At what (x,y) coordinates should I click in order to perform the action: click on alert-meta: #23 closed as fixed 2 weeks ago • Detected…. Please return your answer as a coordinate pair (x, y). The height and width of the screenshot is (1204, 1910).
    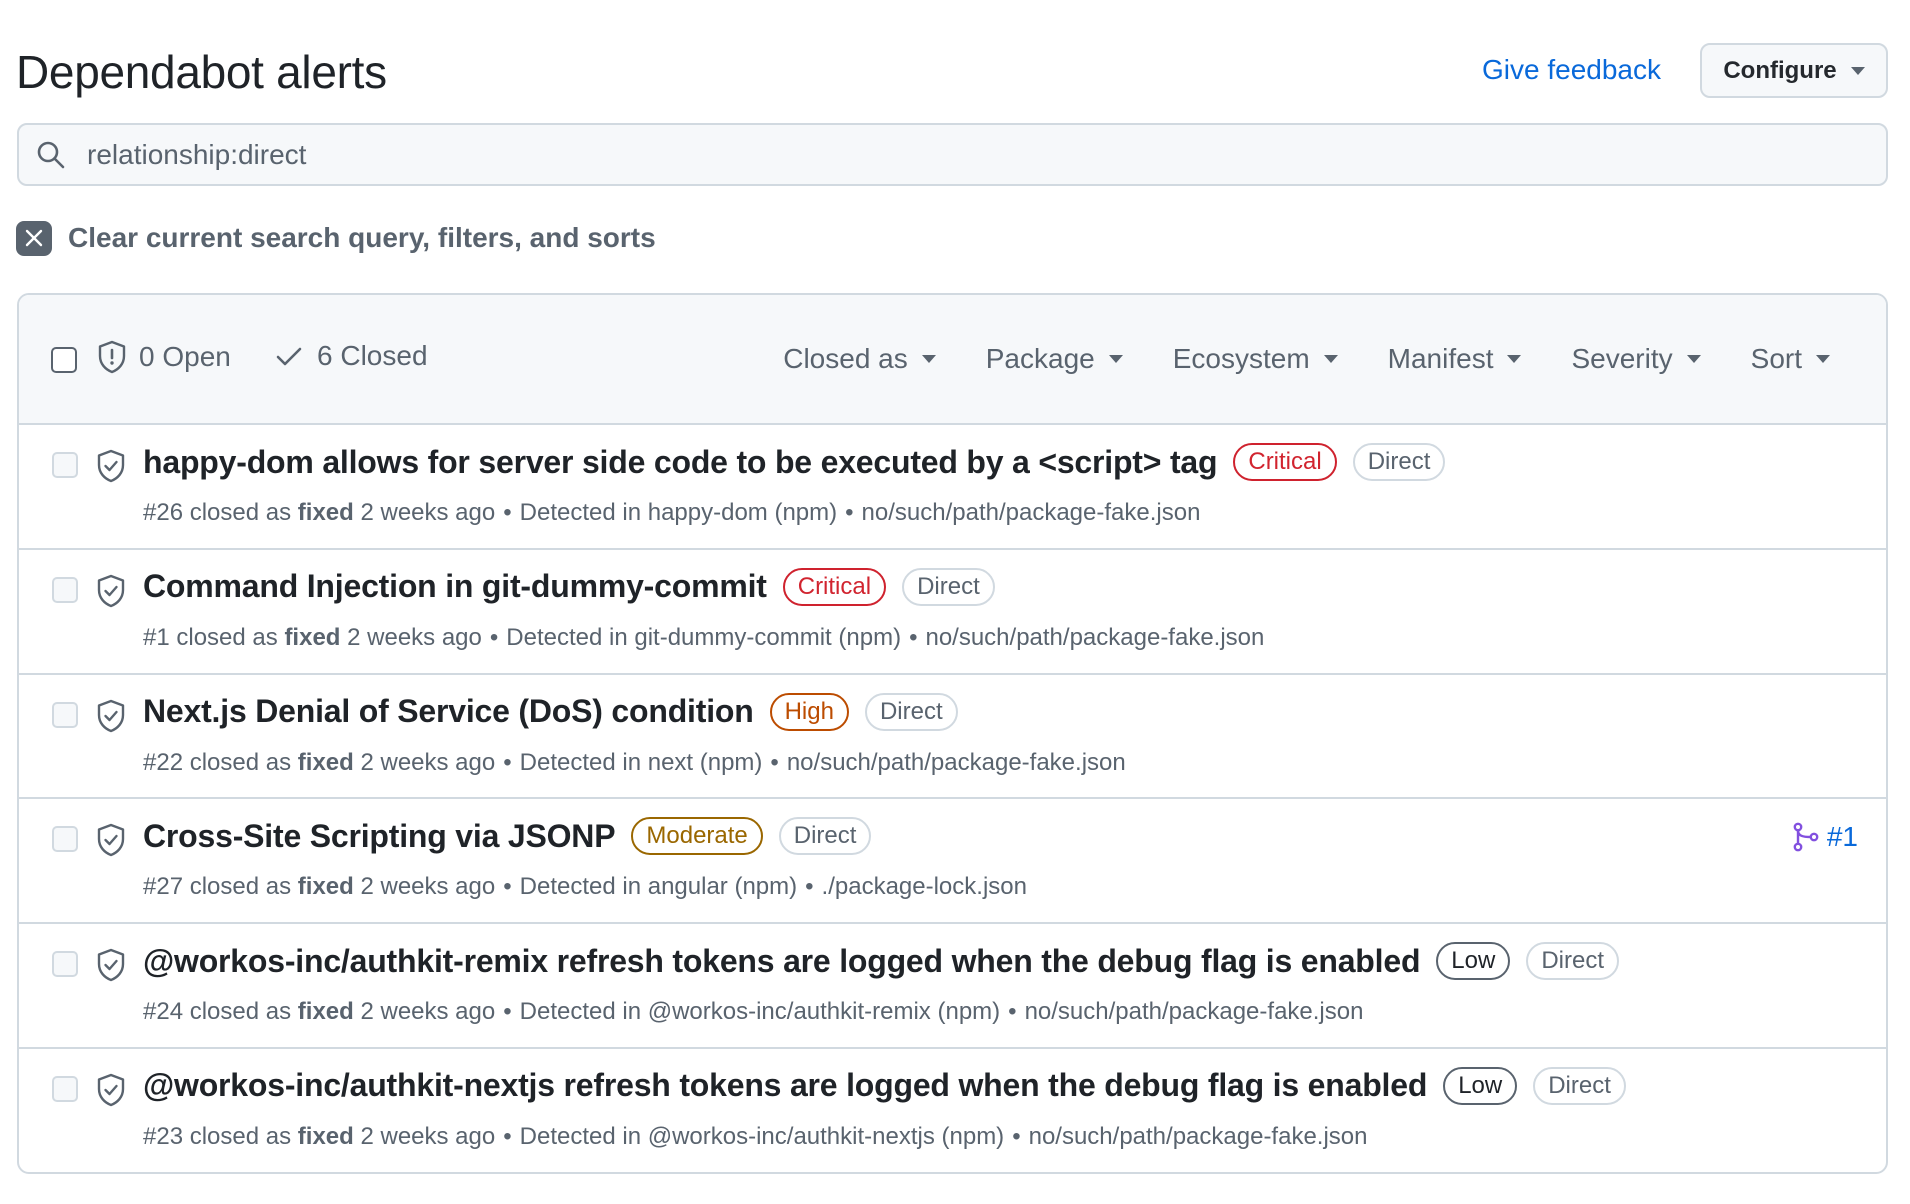
    Looking at the image, I should click on (755, 1137).